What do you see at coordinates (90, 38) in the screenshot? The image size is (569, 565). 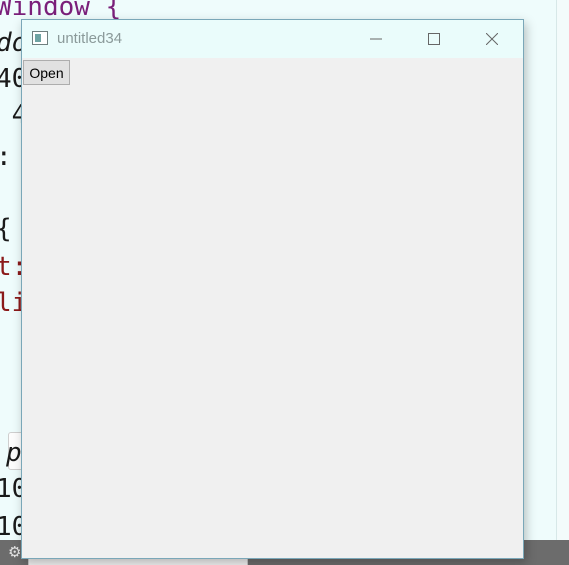 I see `window-title: untitled34` at bounding box center [90, 38].